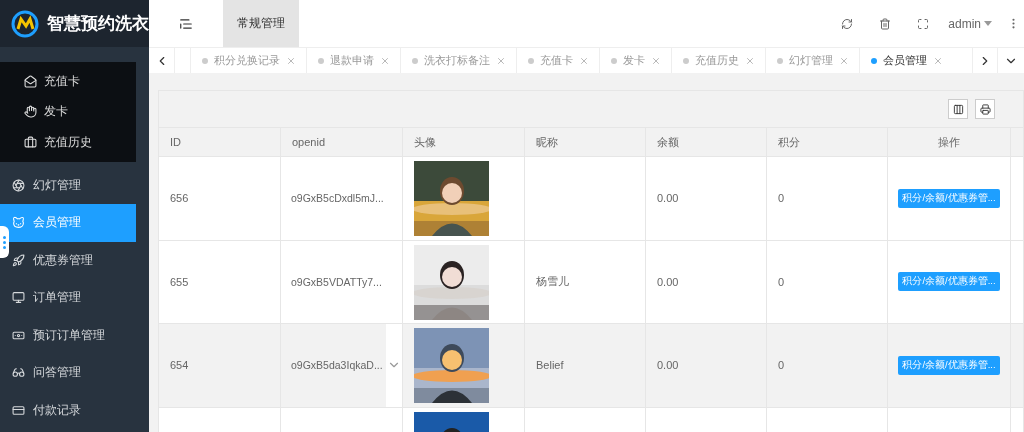 The image size is (1024, 432). I want to click on hand-icon, so click(30, 112).